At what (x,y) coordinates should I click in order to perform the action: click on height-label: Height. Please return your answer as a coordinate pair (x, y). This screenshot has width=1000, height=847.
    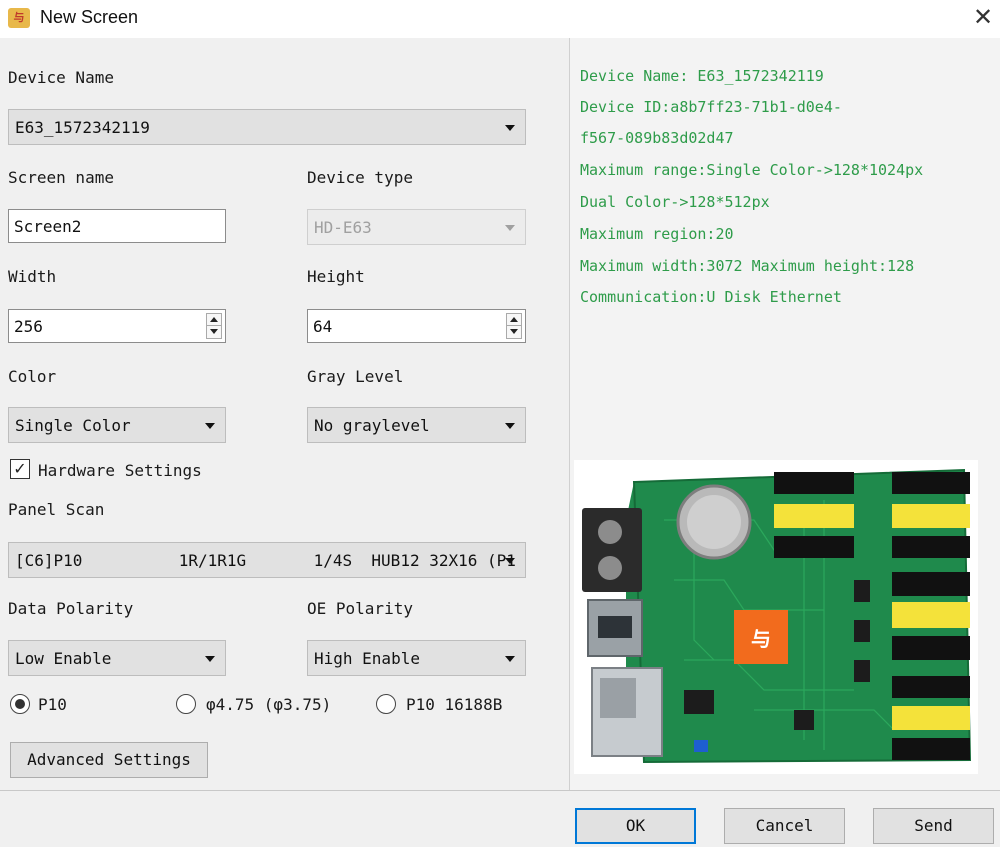
    Looking at the image, I should click on (336, 276).